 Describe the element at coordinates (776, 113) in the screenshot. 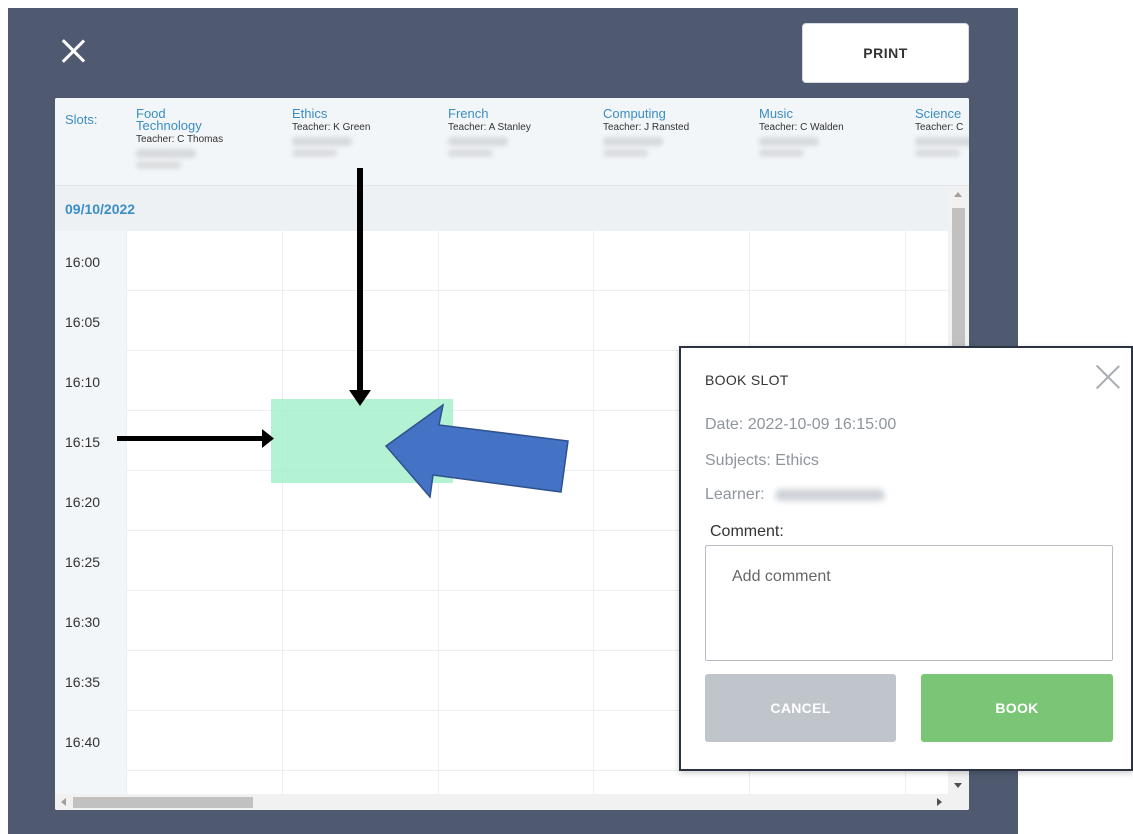

I see `column-subject: Music` at that location.